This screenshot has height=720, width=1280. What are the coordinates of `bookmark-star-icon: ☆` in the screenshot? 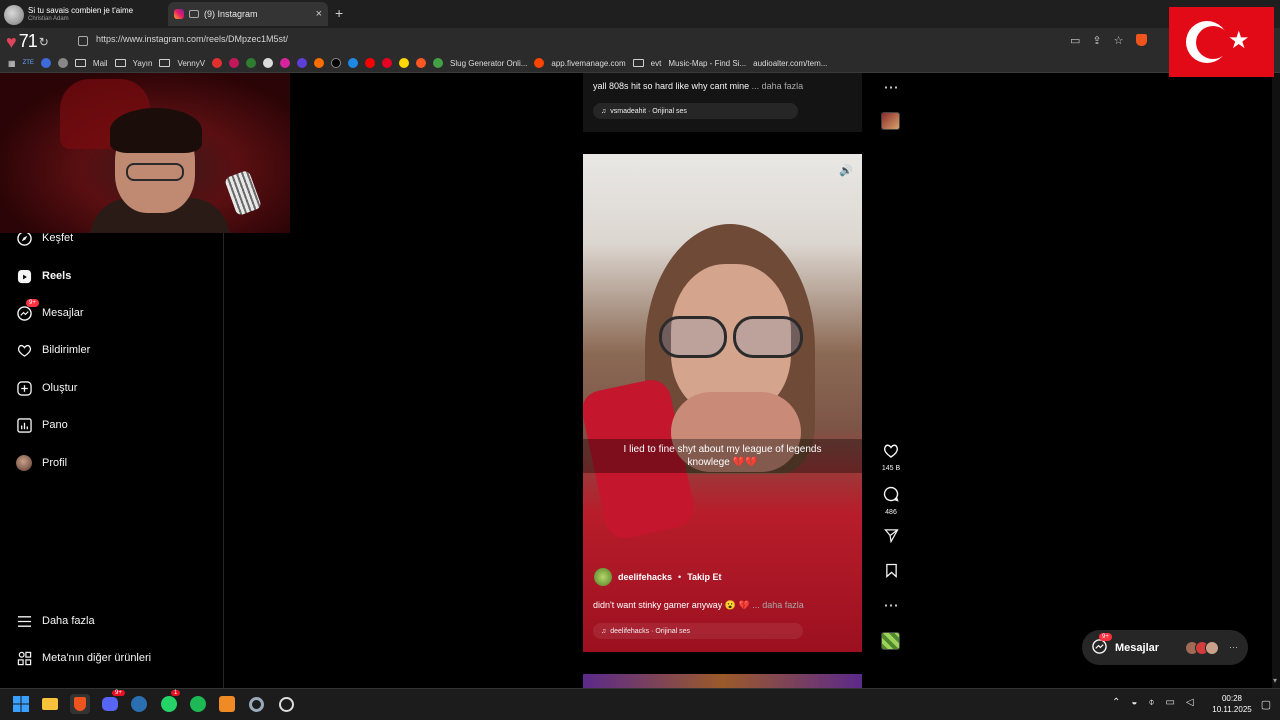 It's located at (1119, 40).